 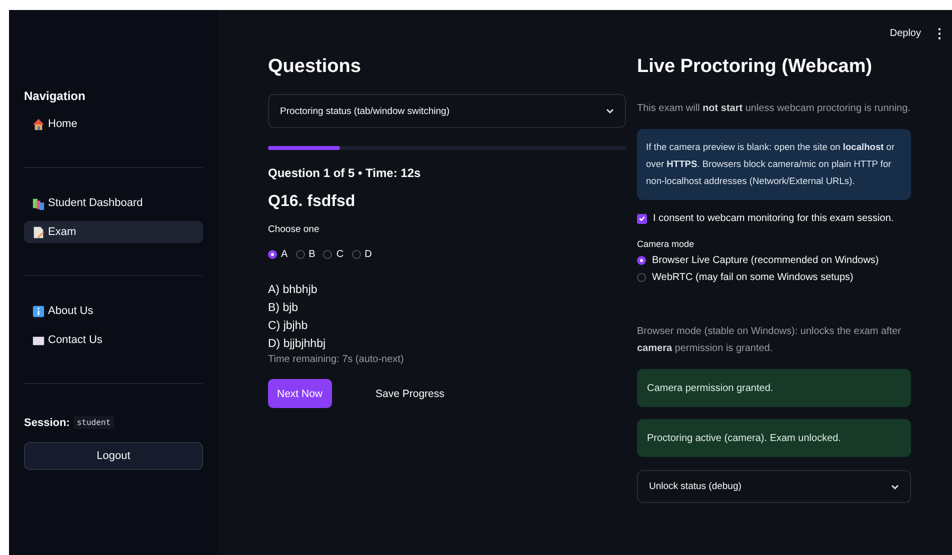 What do you see at coordinates (905, 33) in the screenshot?
I see `deploy-button: Deploy` at bounding box center [905, 33].